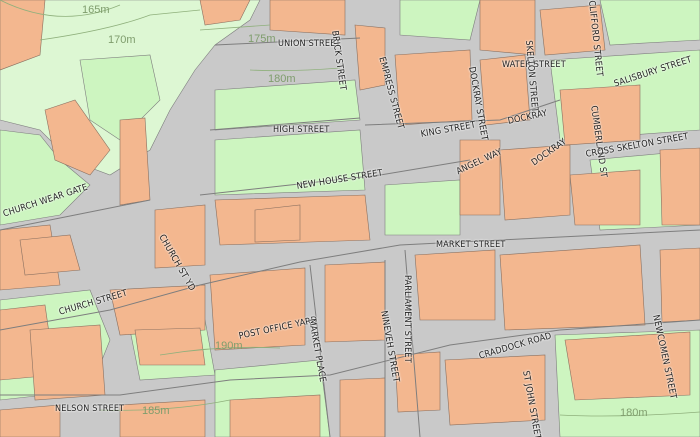  Describe the element at coordinates (301, 130) in the screenshot. I see `street-label-high: HIGH STREET` at that location.